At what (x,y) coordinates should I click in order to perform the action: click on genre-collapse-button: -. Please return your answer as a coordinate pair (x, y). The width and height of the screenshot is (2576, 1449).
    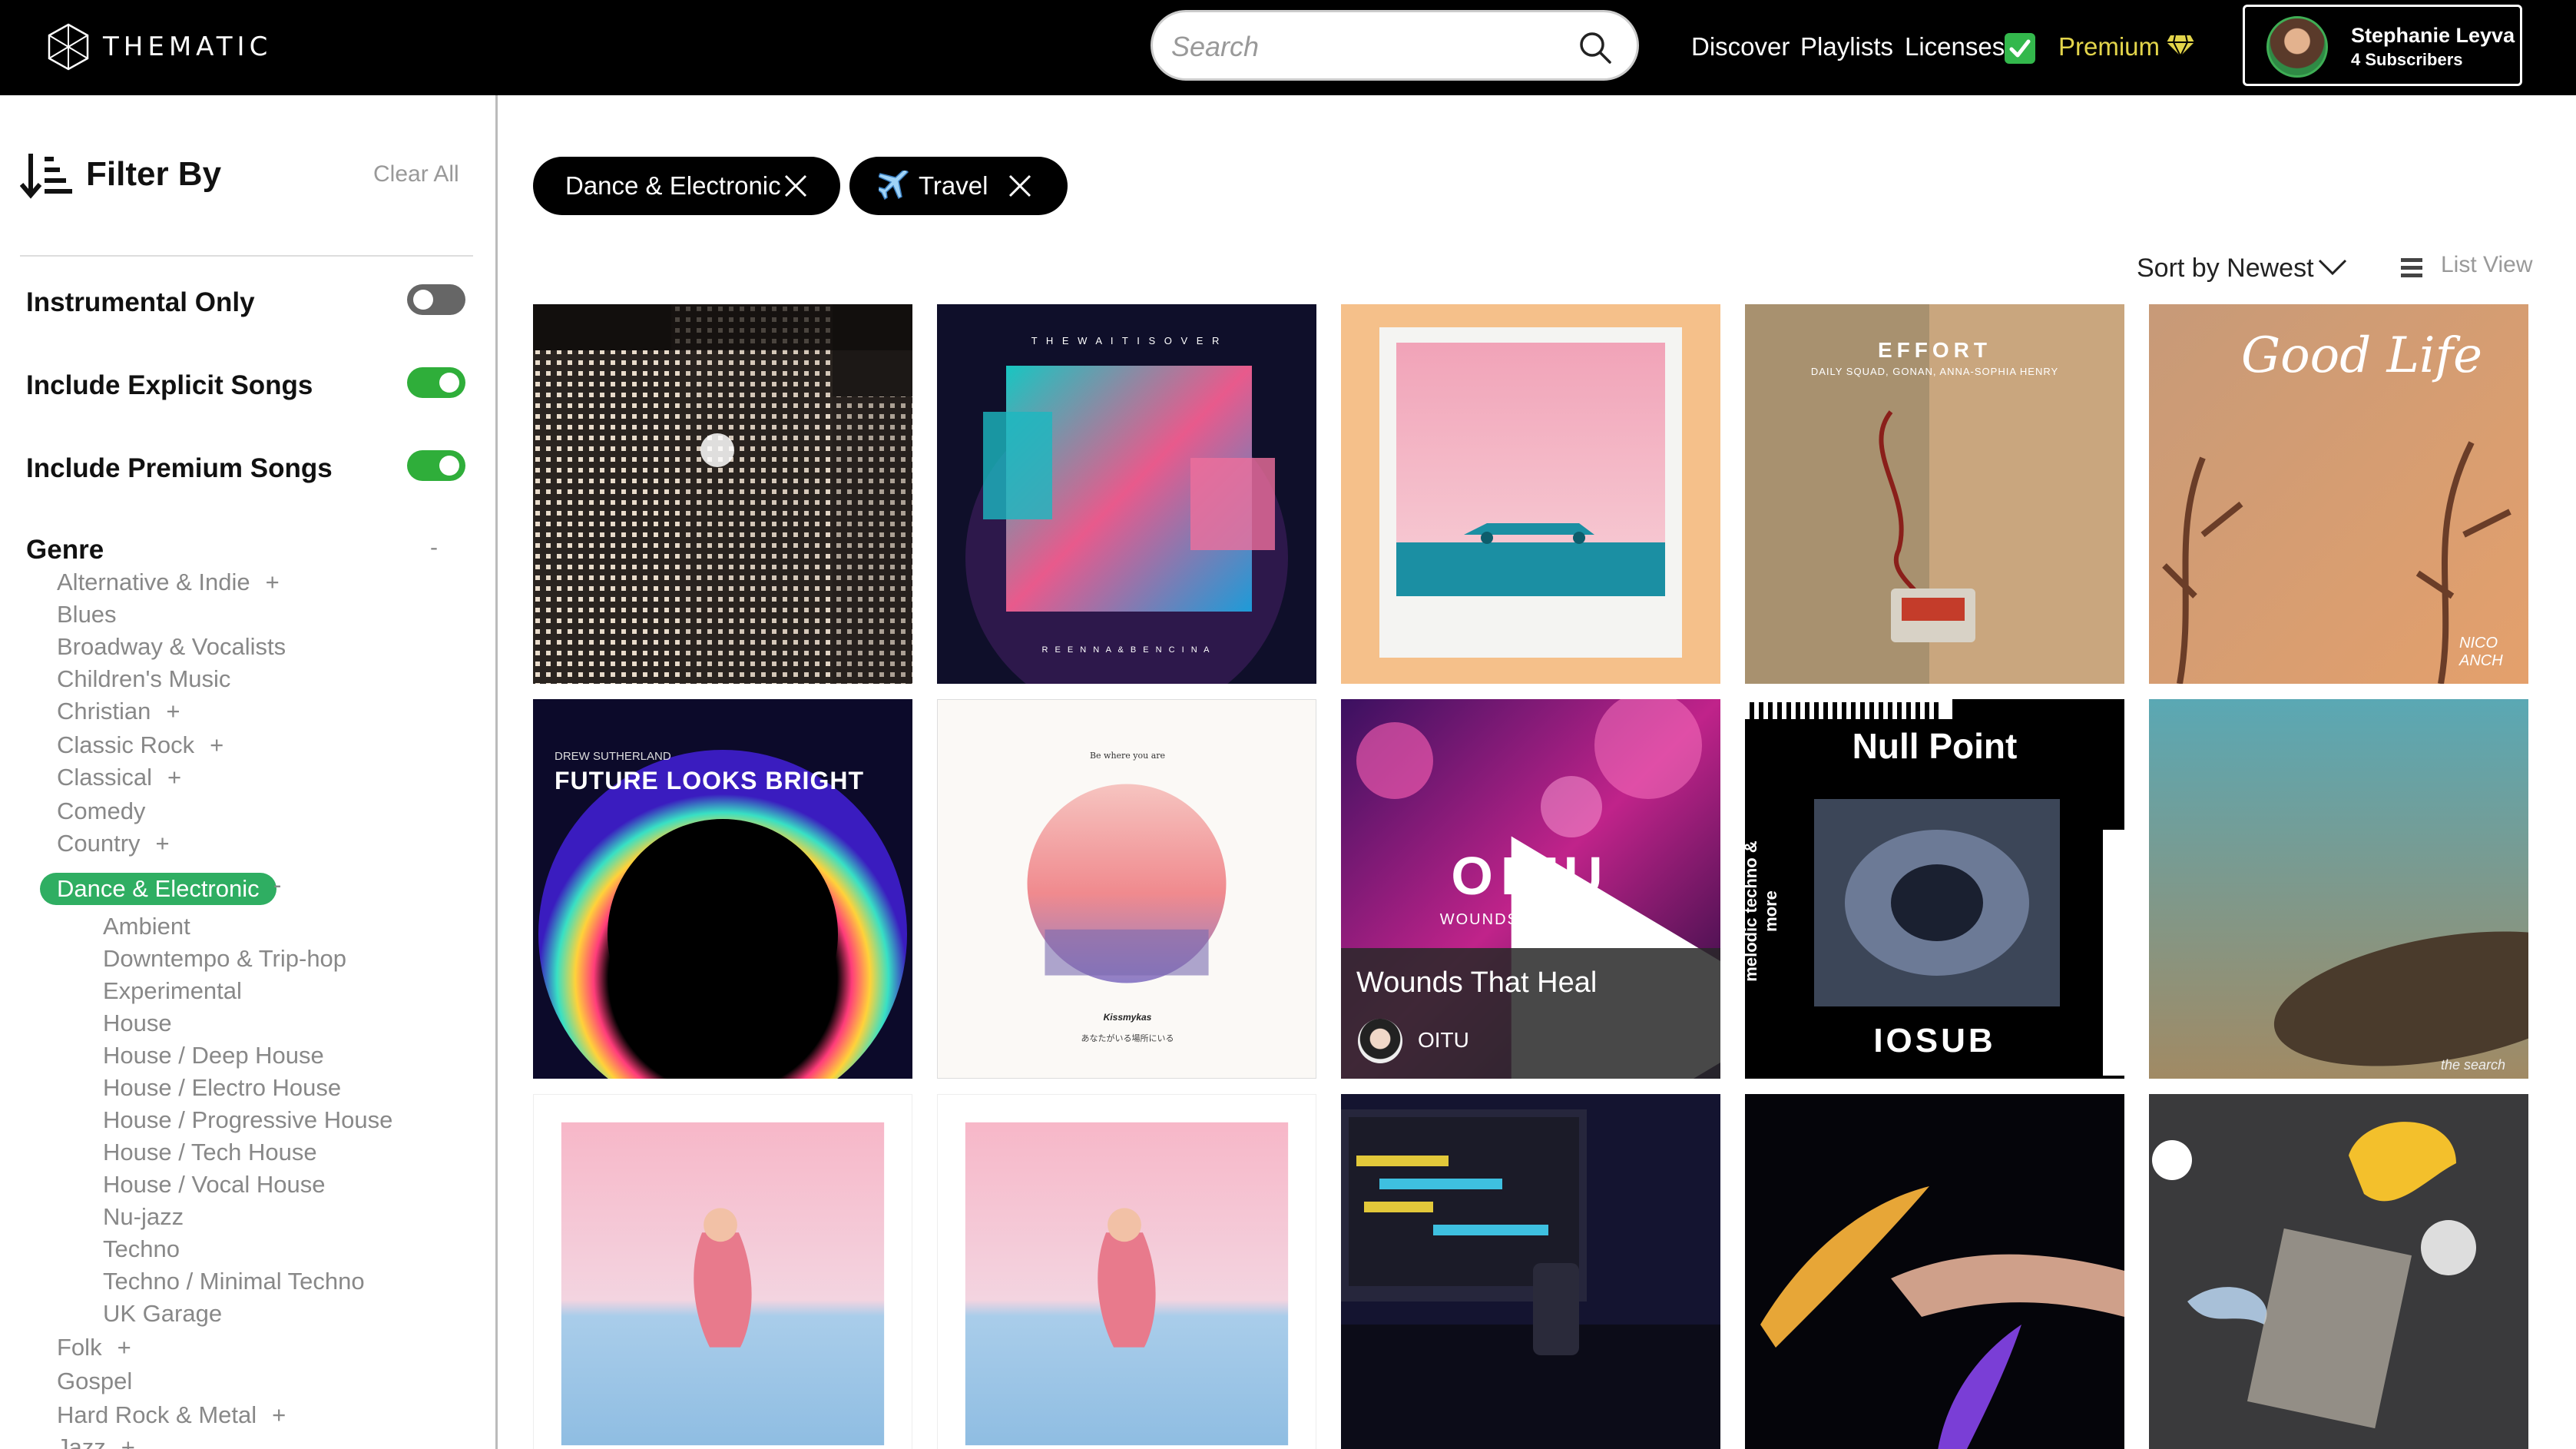
    Looking at the image, I should click on (434, 548).